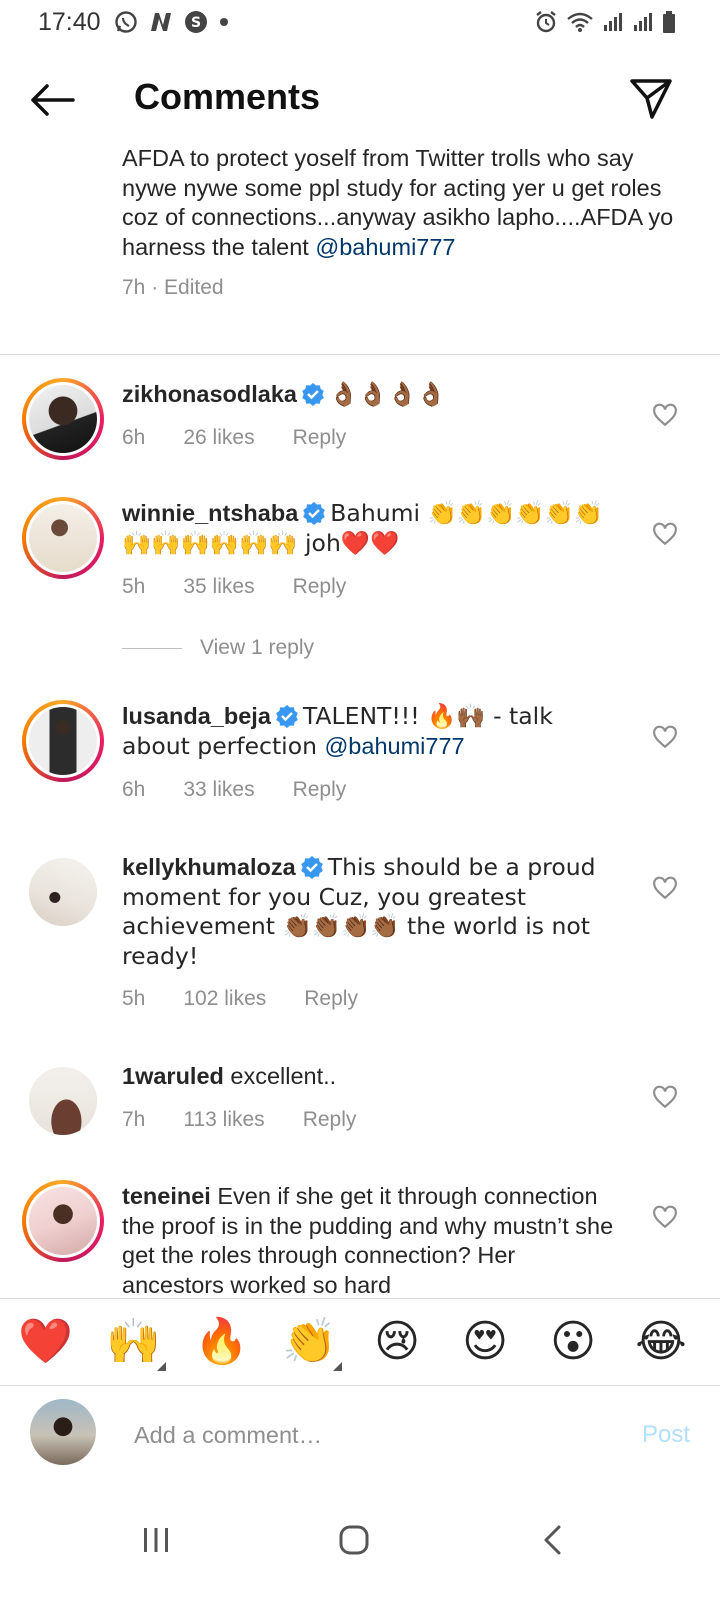 This screenshot has height=1600, width=720. Describe the element at coordinates (666, 1435) in the screenshot. I see `post-button: Post` at that location.